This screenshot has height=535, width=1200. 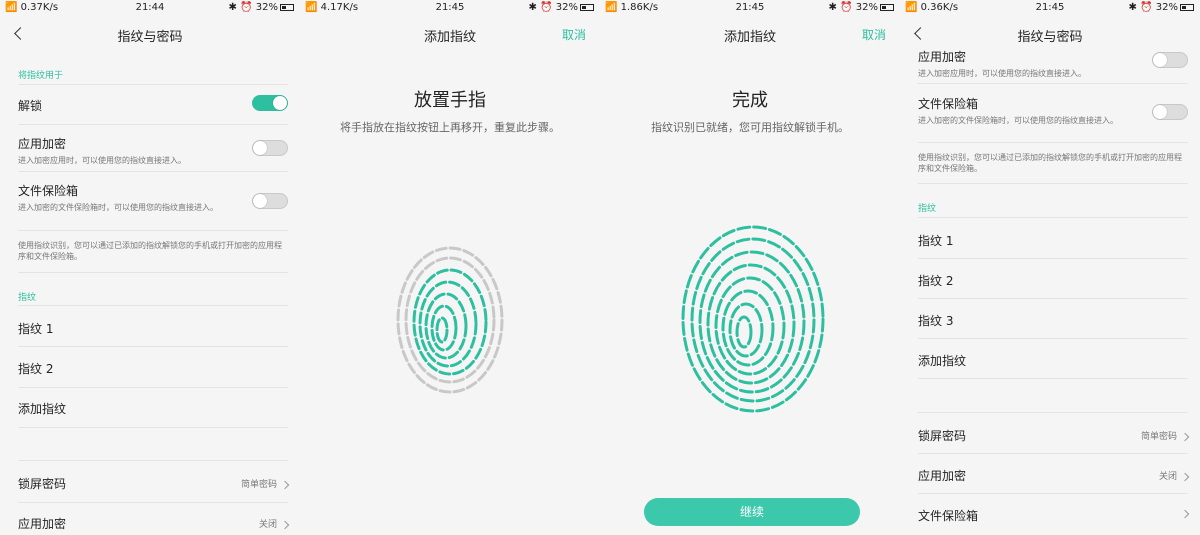 What do you see at coordinates (450, 127) in the screenshot?
I see `step-description: 将手指放在指纹按钮上再移开，重复此步骤。` at bounding box center [450, 127].